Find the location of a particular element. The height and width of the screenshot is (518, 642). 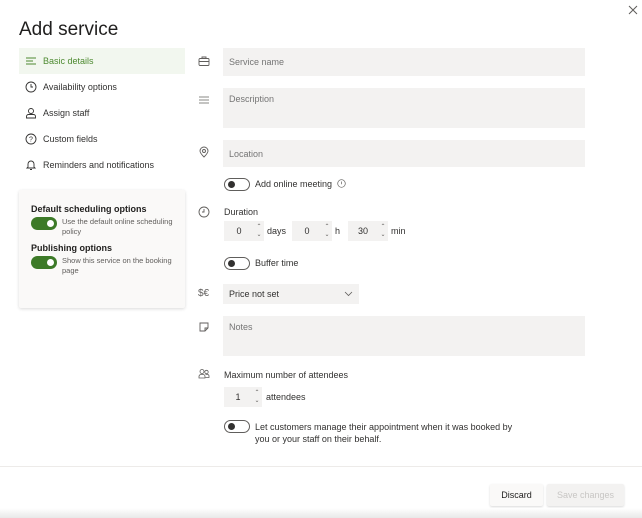

hours-value: 0 is located at coordinates (307, 231).